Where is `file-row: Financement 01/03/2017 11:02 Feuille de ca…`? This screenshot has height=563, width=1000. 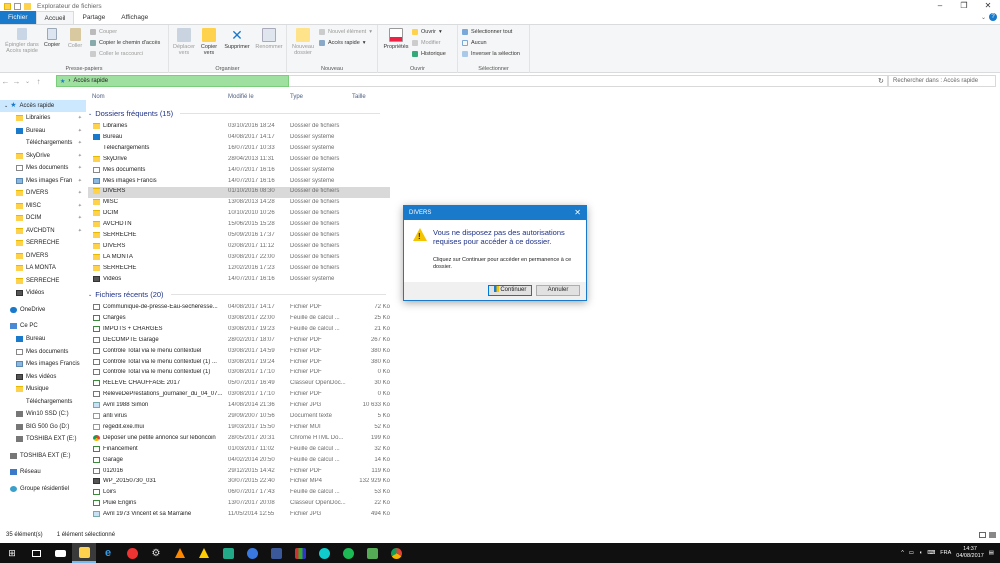 file-row: Financement 01/03/2017 11:02 Feuille de ca… is located at coordinates (239, 449).